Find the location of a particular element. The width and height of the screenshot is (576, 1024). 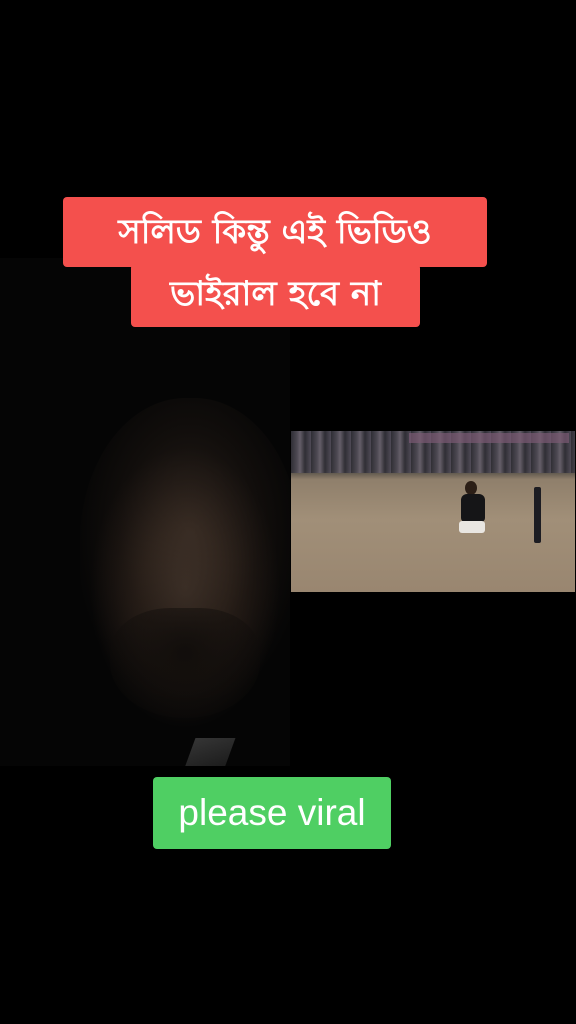

inset-field-video is located at coordinates (433, 511).